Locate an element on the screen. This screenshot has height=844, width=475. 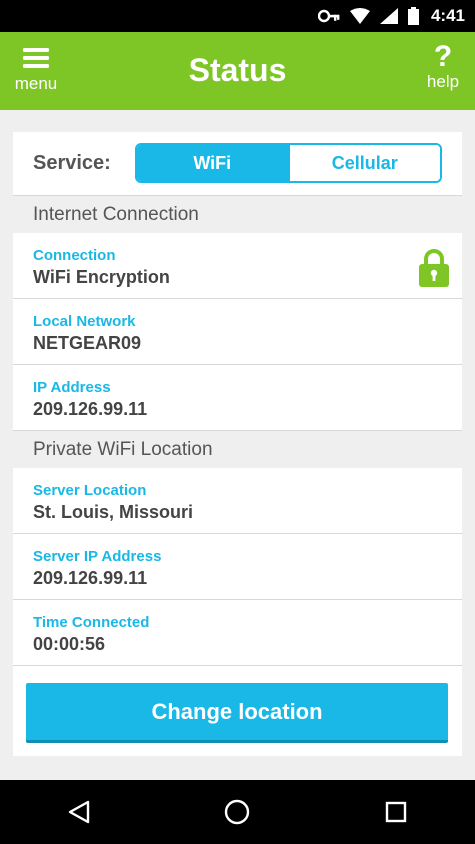
wifi-signal-icon is located at coordinates (359, 16).